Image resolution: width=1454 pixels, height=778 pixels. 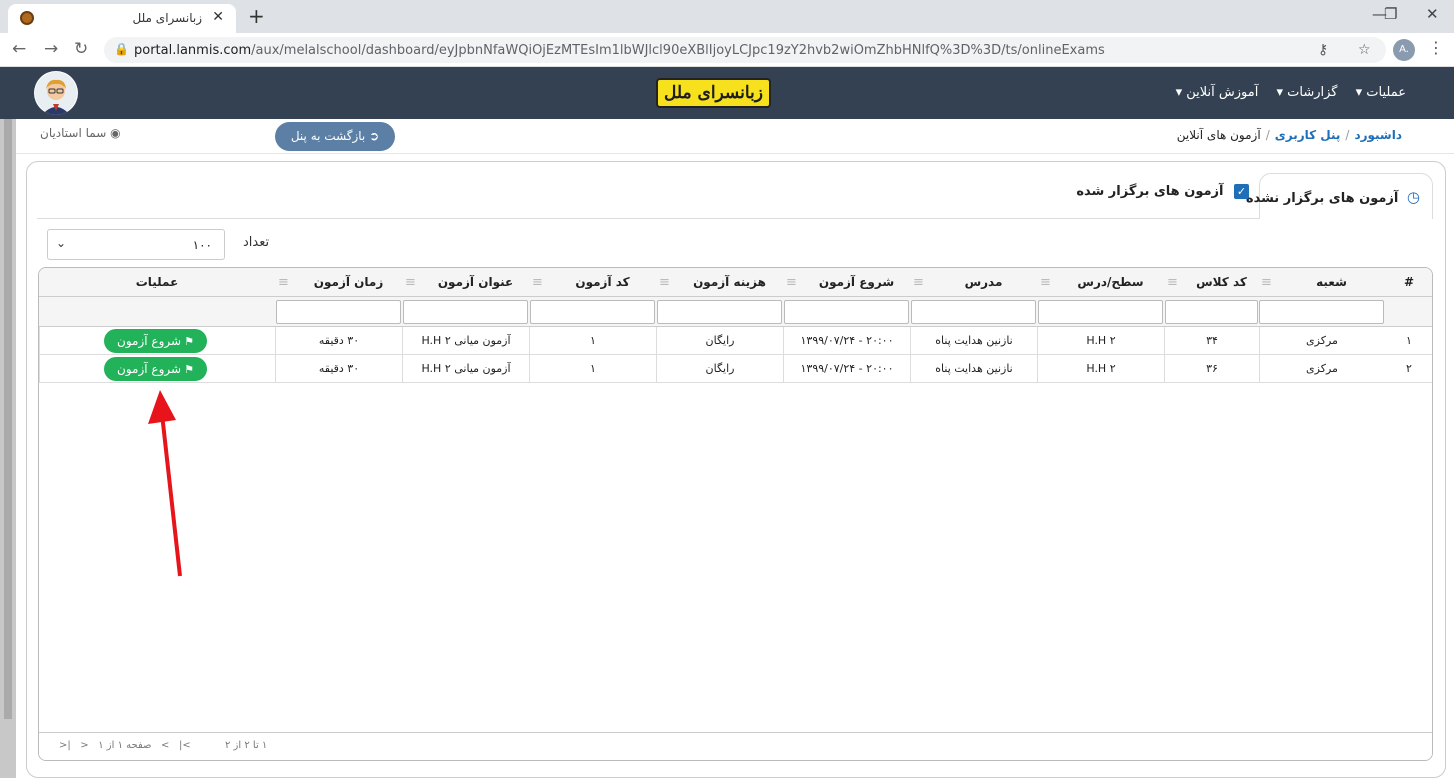 I want to click on profile-avatar: A., so click(x=1404, y=50).